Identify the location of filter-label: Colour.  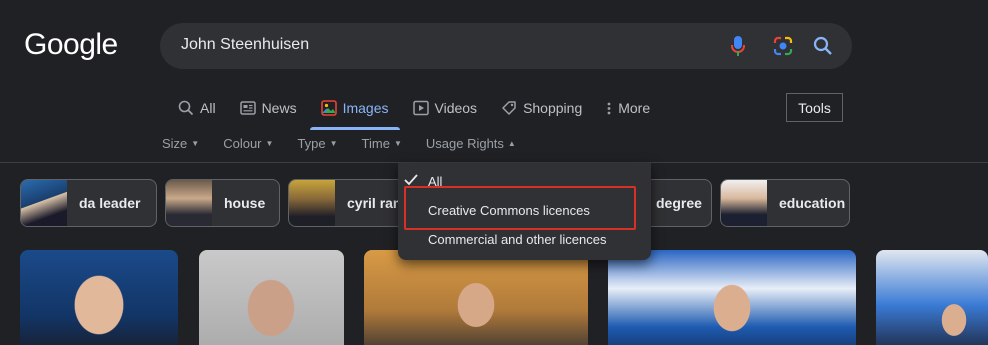
(242, 143).